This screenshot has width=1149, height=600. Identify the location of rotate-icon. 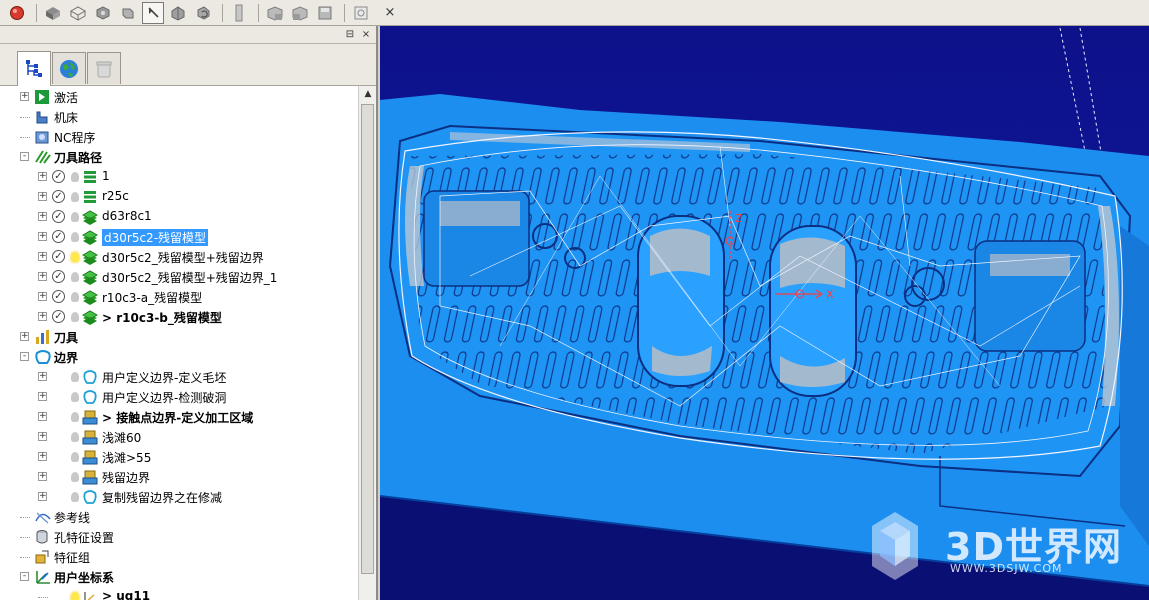
(178, 13).